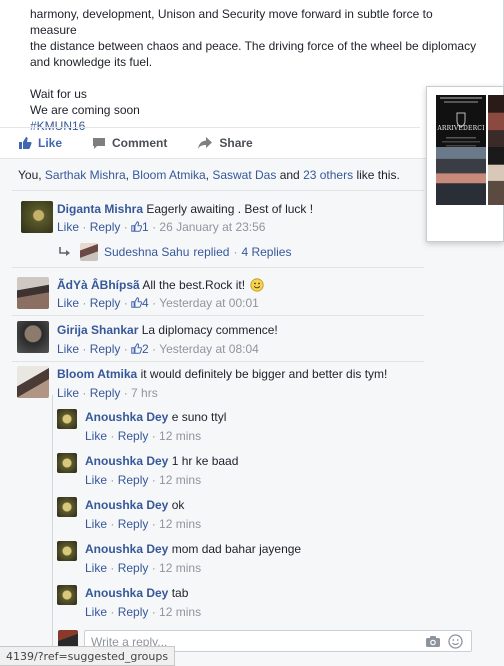 The width and height of the screenshot is (504, 666). I want to click on comment-time: 26 January at 23:56, so click(212, 227).